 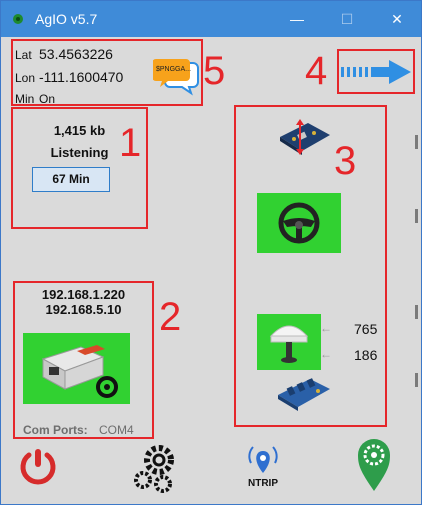 I want to click on com-ports-label: Com Ports:, so click(x=55, y=430).